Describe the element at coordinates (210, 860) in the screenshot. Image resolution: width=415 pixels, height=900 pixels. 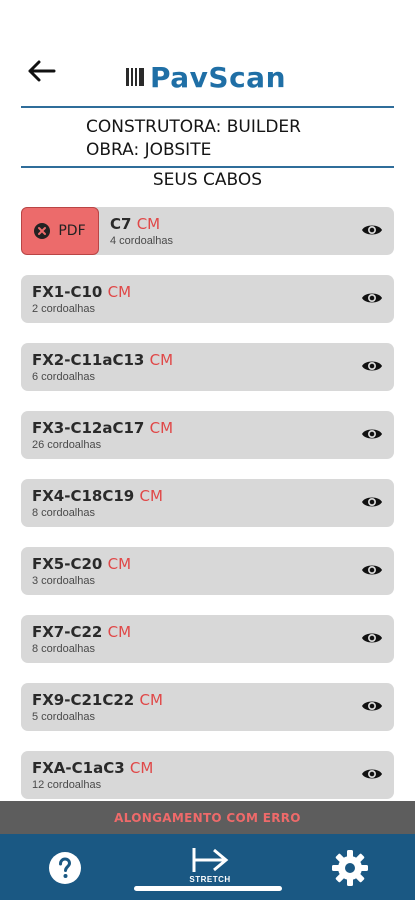
I see `stretch-arrow-icon` at that location.